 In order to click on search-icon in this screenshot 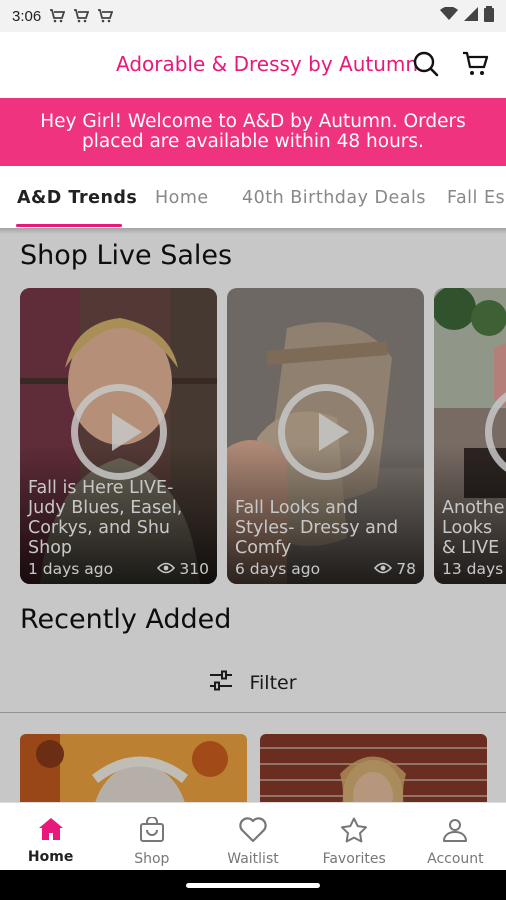, I will do `click(426, 64)`.